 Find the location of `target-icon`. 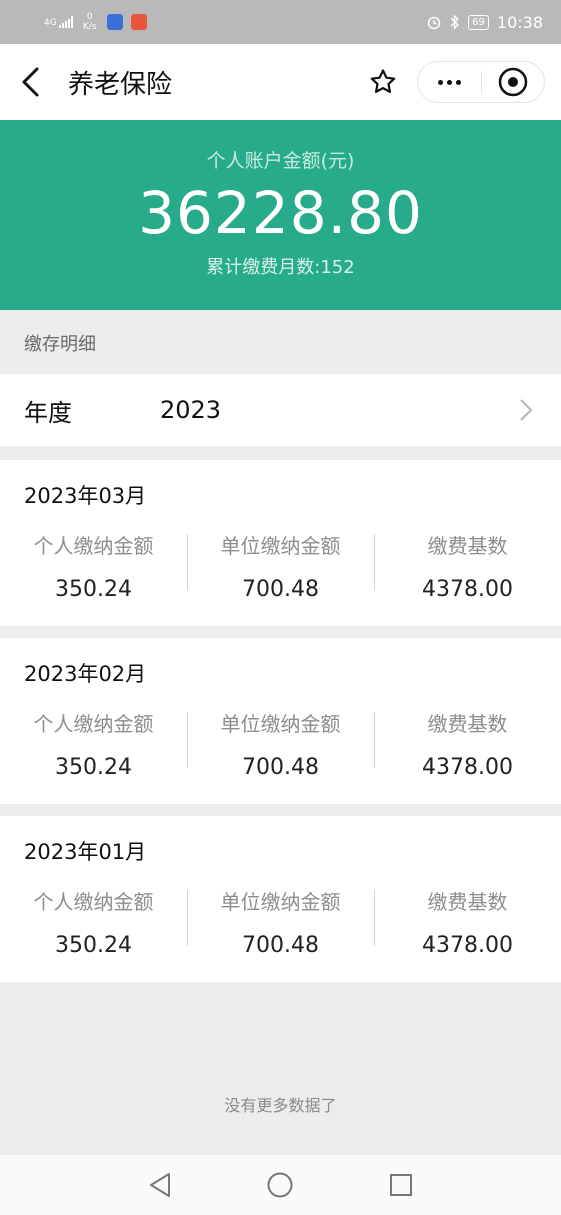

target-icon is located at coordinates (512, 82).